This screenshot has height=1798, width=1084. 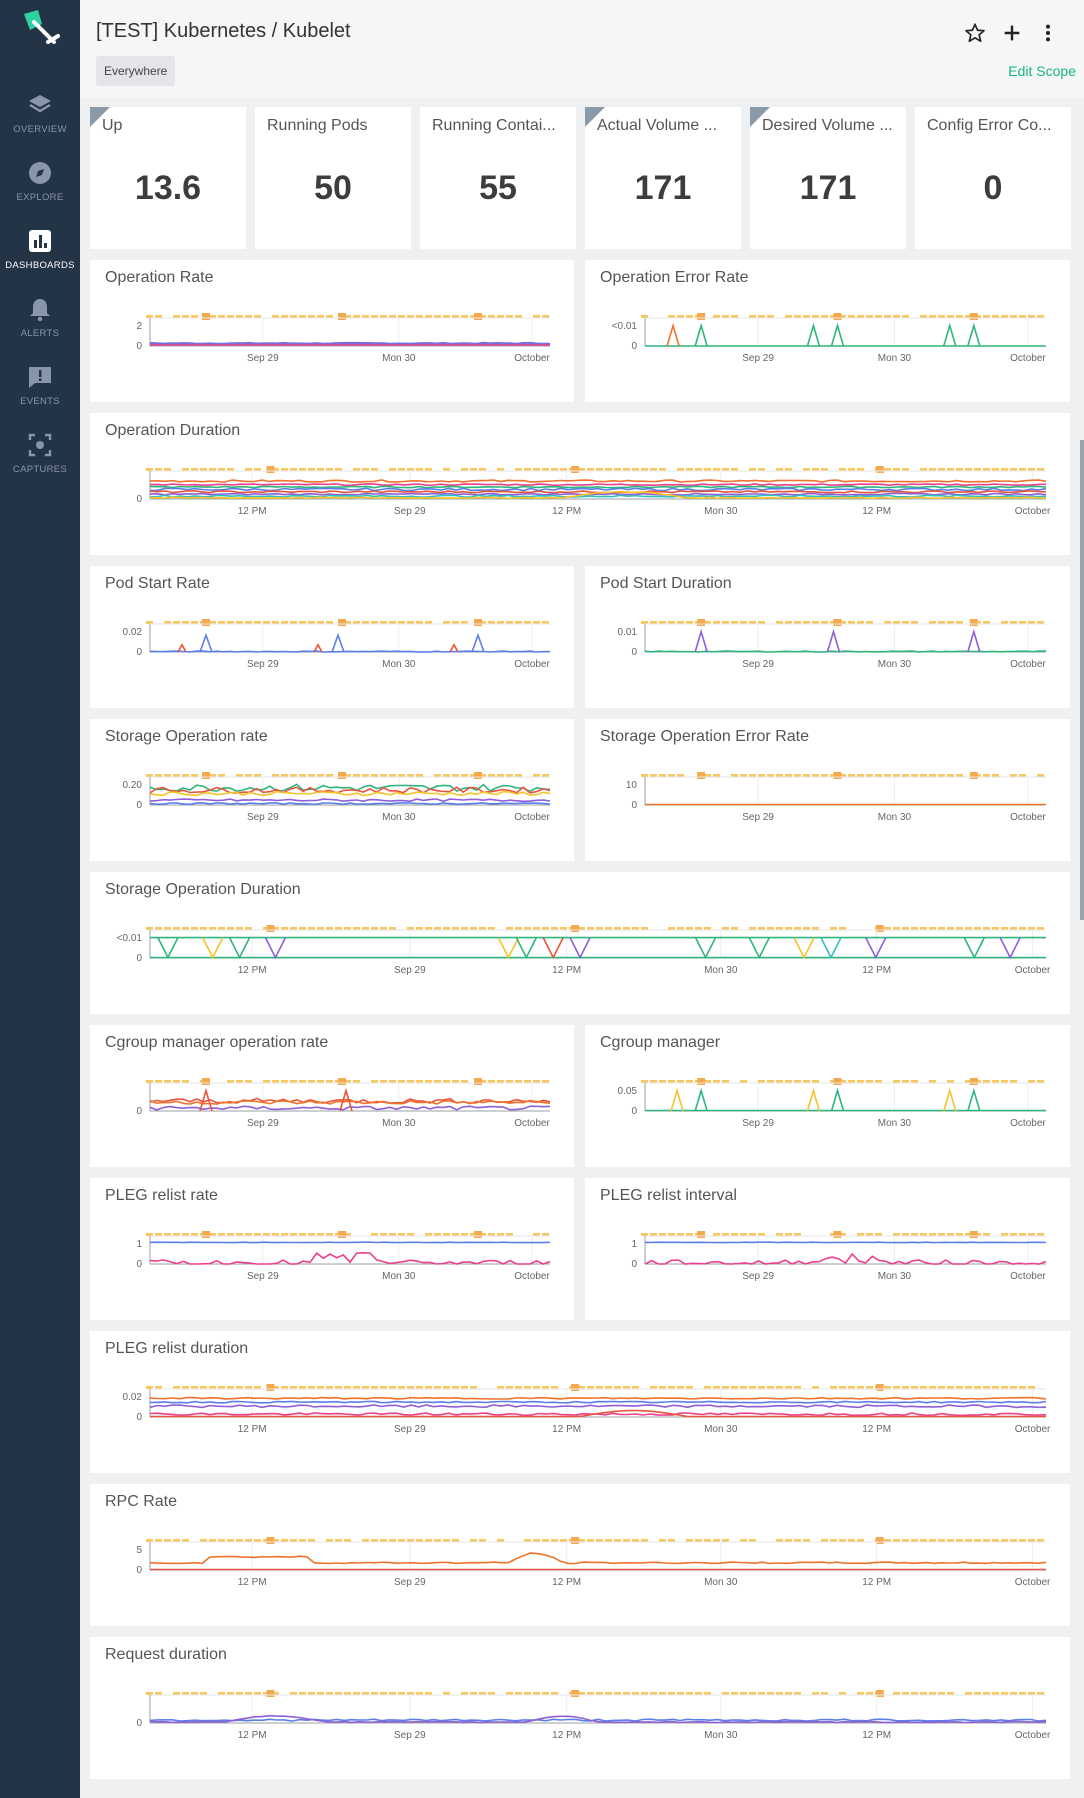 What do you see at coordinates (993, 178) in the screenshot?
I see `kpi-tile-config-error: Config Error Co... 0` at bounding box center [993, 178].